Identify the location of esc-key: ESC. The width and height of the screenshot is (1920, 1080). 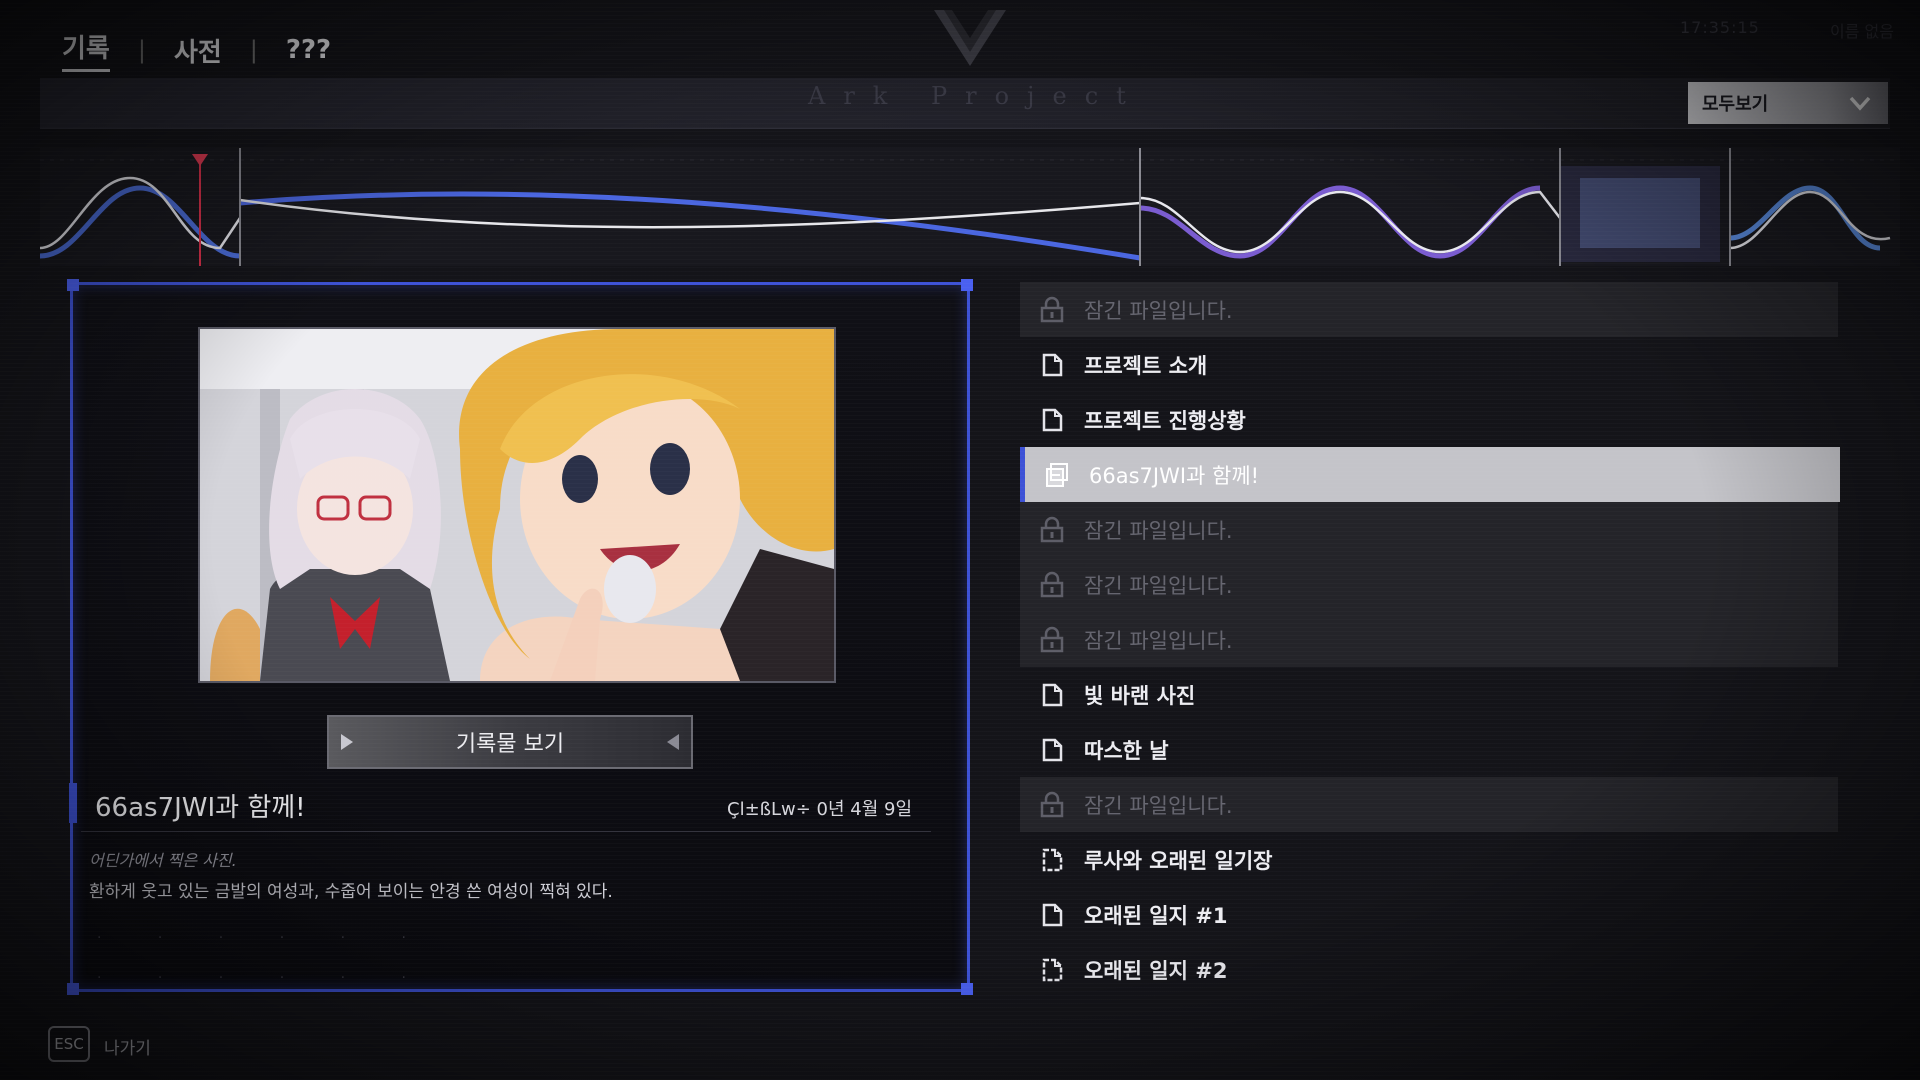
(69, 1044).